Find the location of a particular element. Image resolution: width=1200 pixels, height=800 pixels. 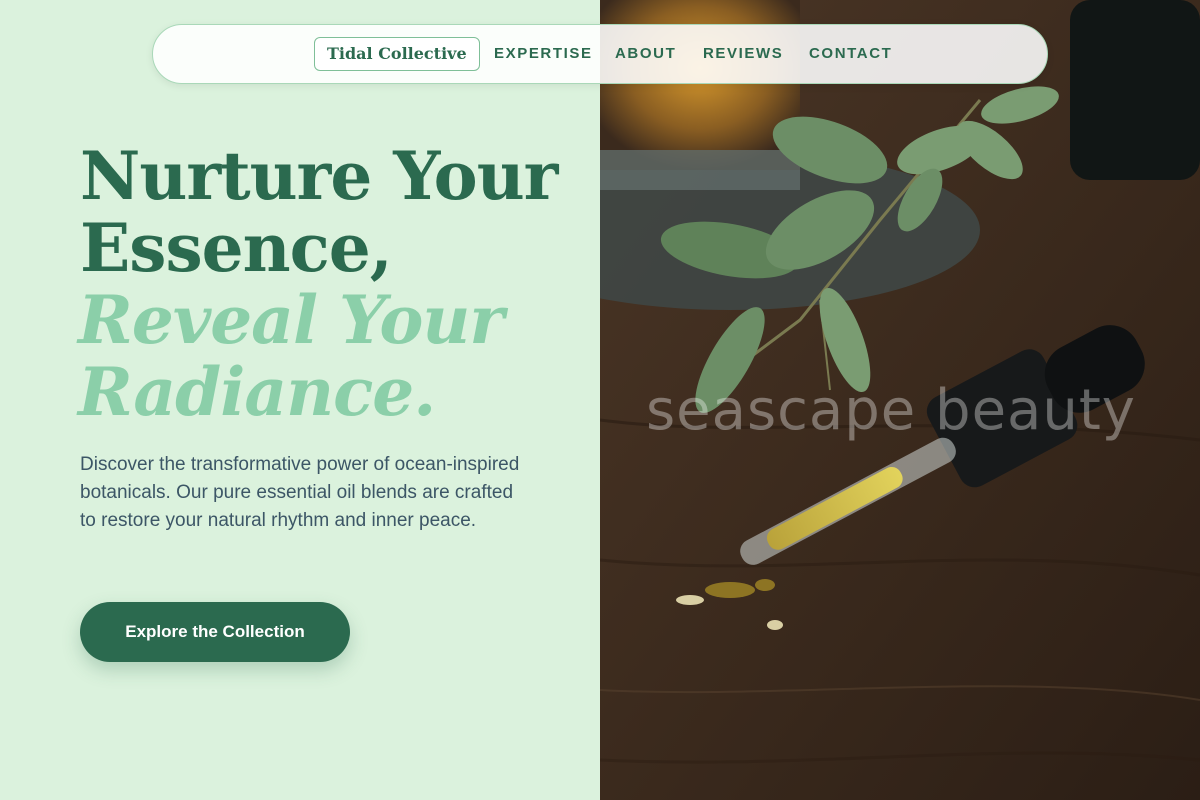

hero-heading-line1: Nurture Your is located at coordinates (319, 176).